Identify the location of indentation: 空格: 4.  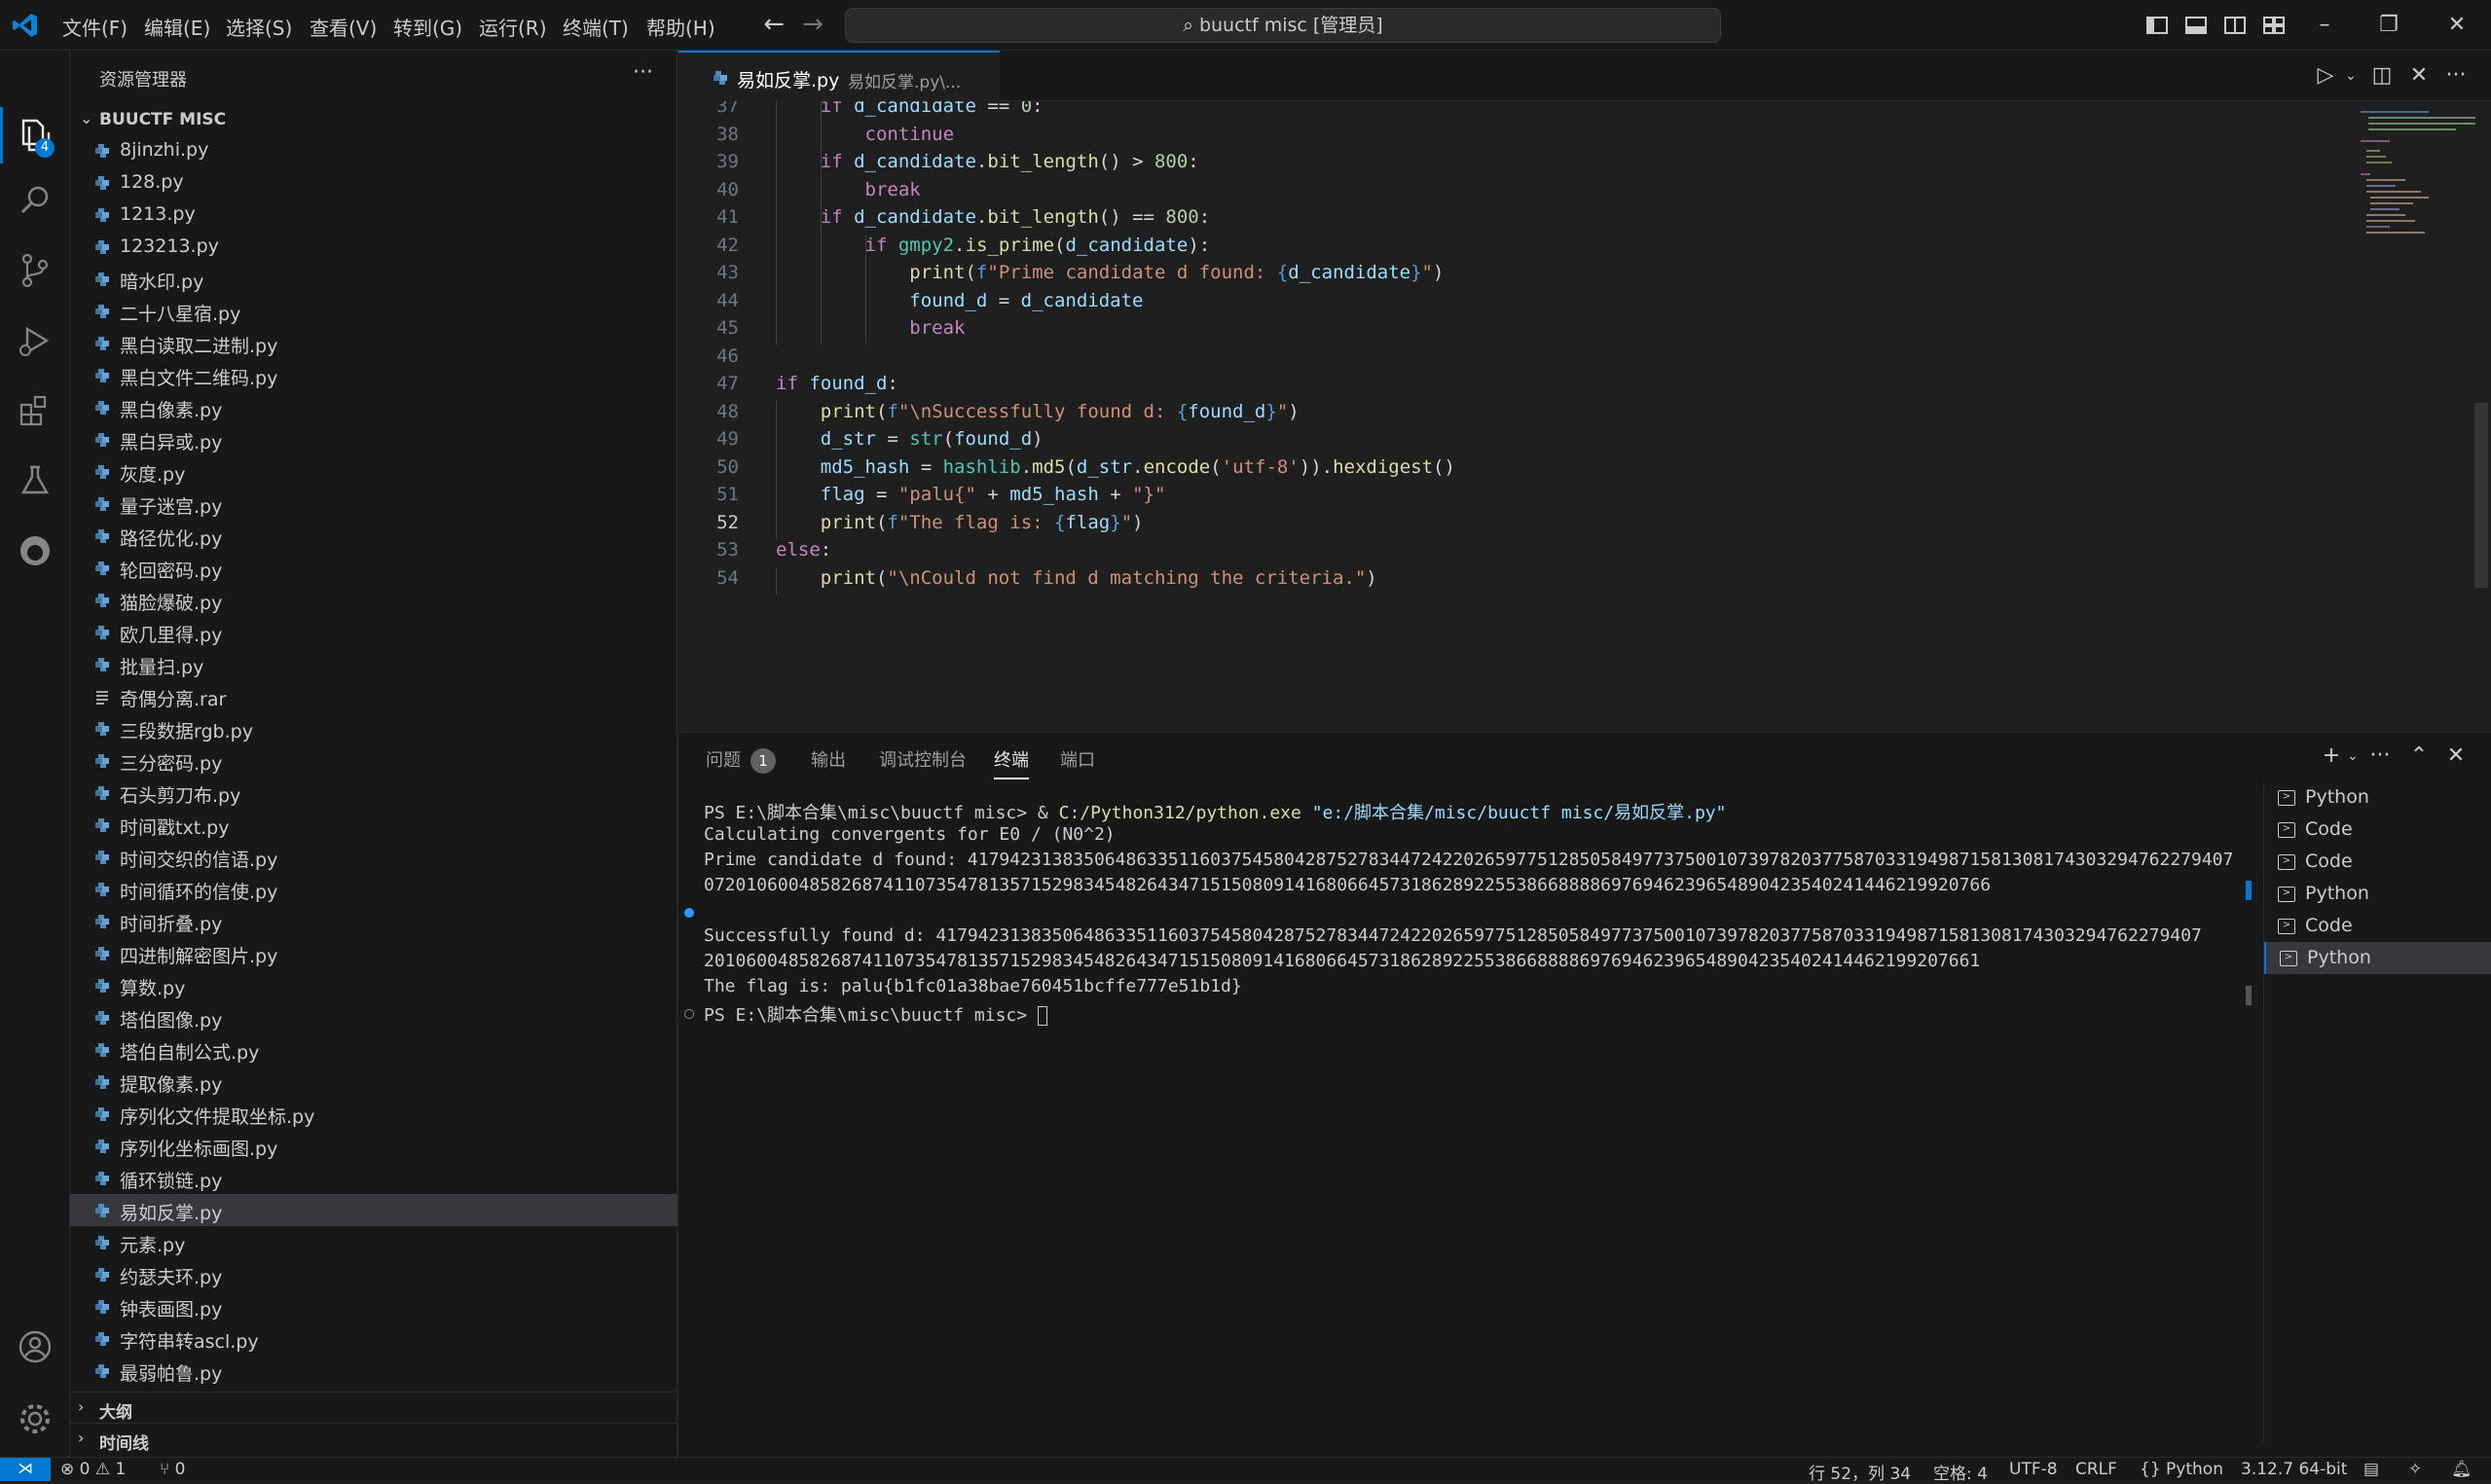
(1960, 1472).